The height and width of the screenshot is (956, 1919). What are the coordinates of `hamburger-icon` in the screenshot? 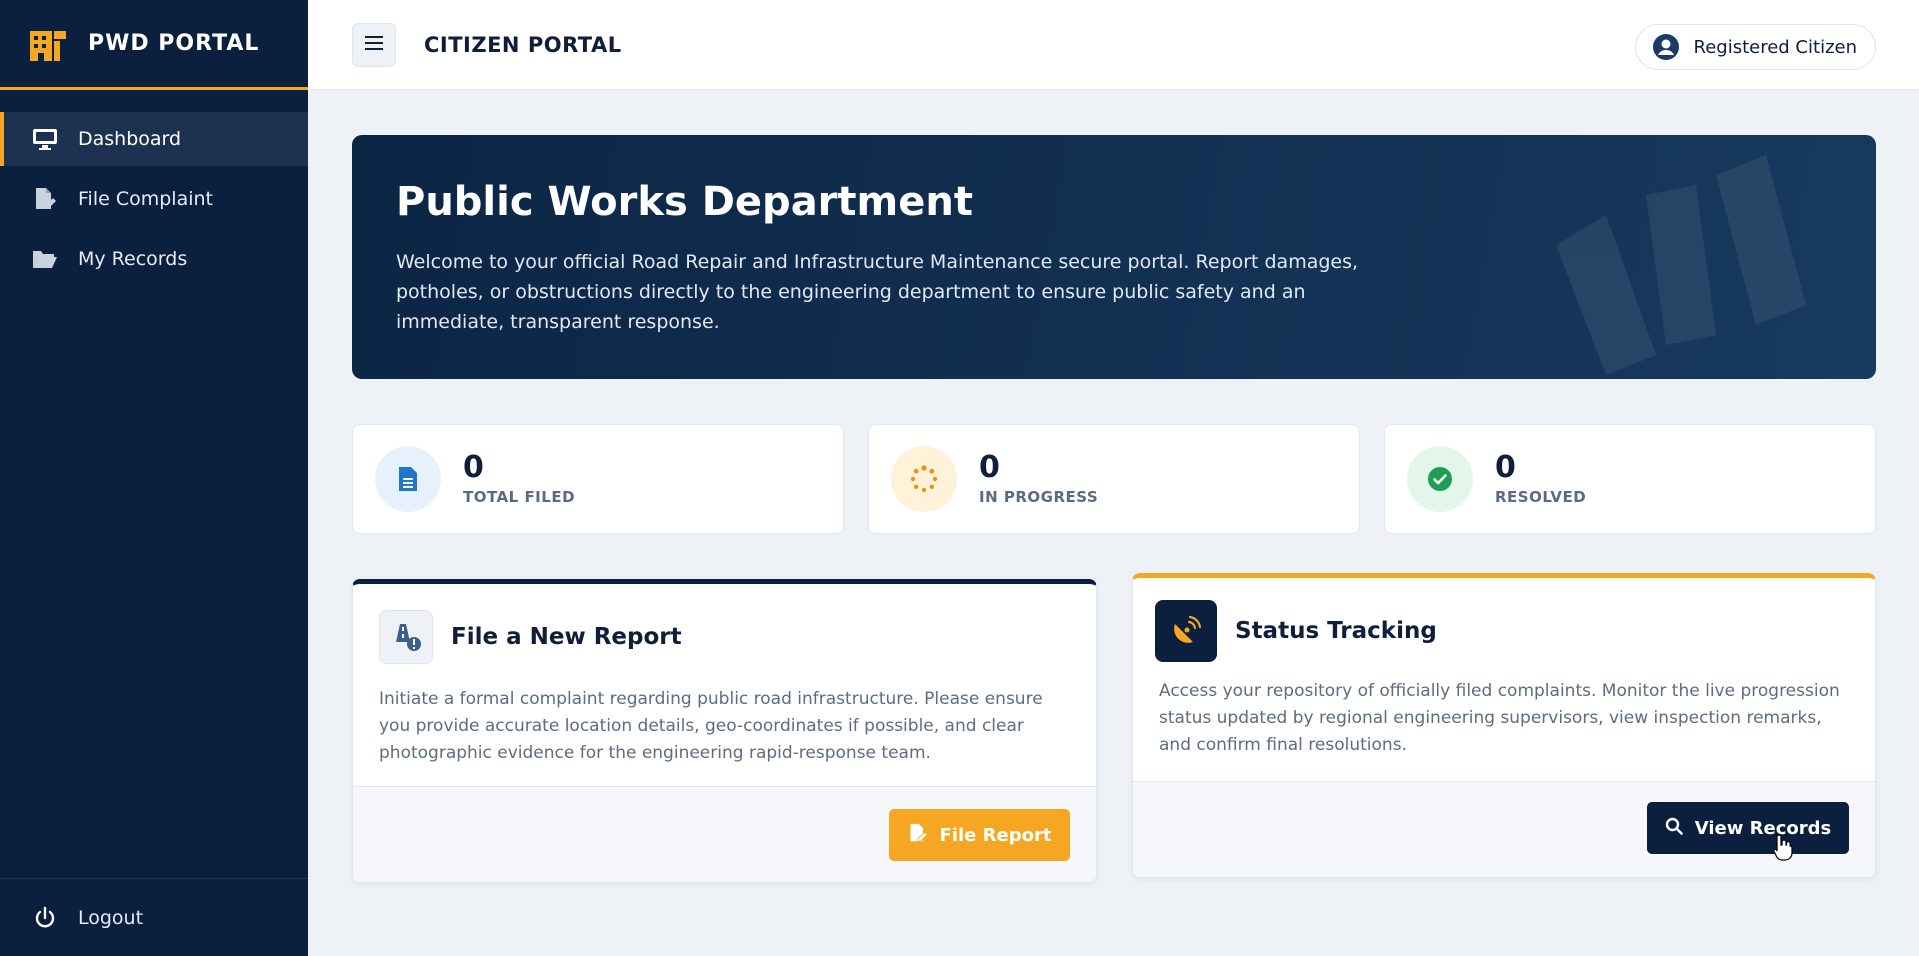 It's located at (374, 45).